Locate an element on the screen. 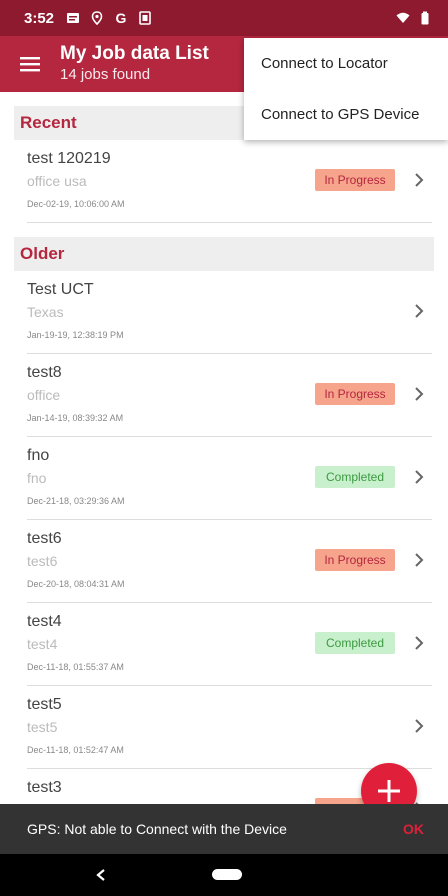 This screenshot has height=896, width=448. job-date: Jan-14-19, 08:39:32 AM is located at coordinates (75, 418).